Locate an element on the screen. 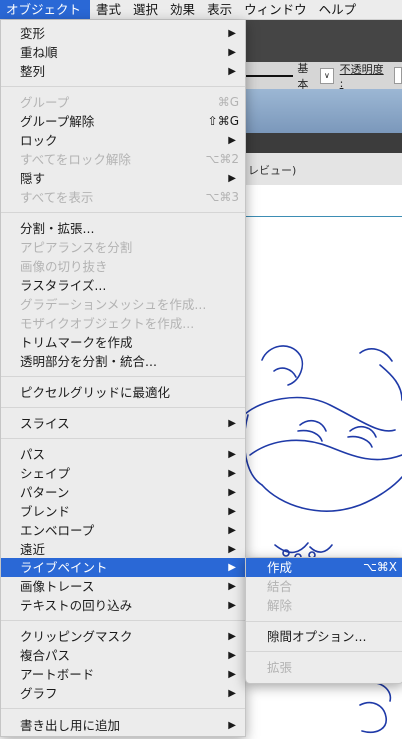 This screenshot has width=402, height=739. menu-item-add-to-export: 書き出し用に追加 ▶ is located at coordinates (123, 725).